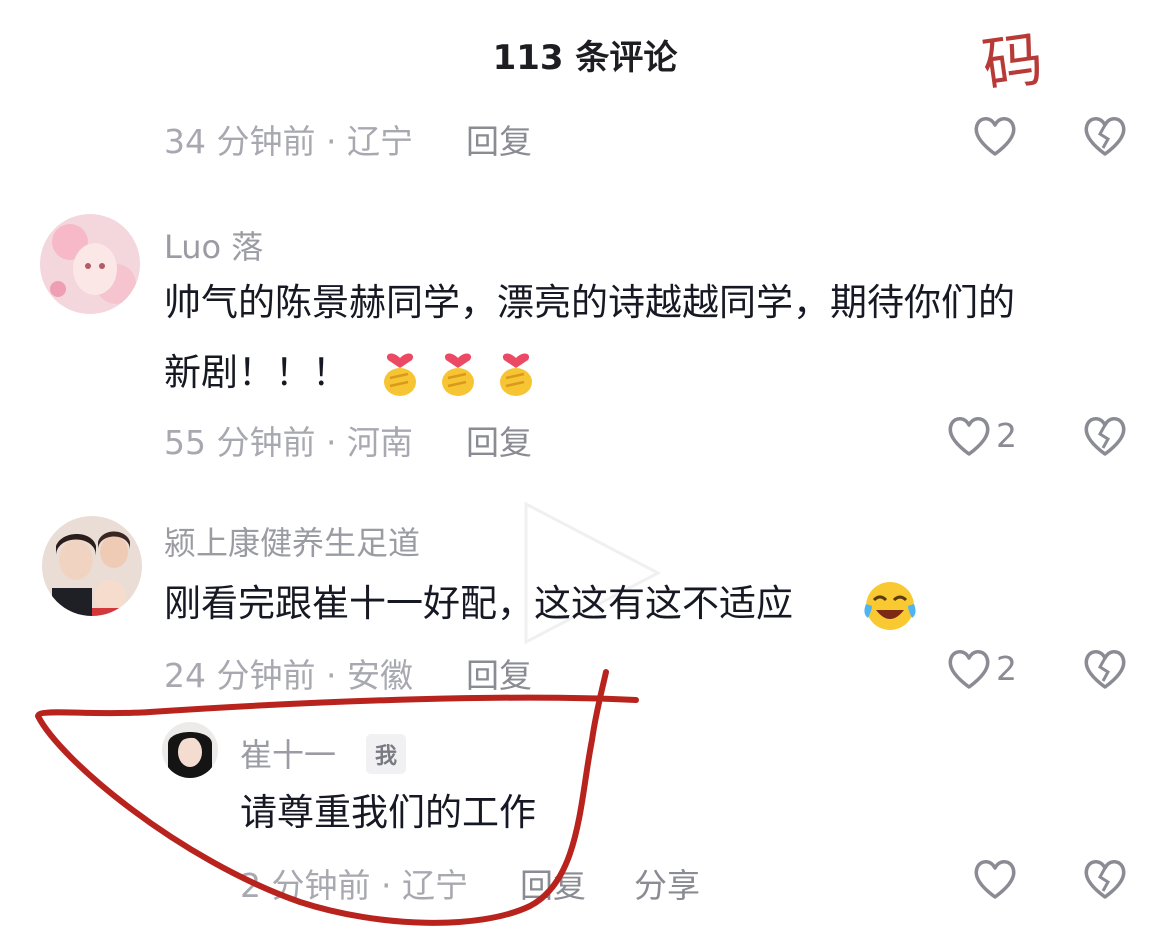  I want to click on emoji-group, so click(468, 370).